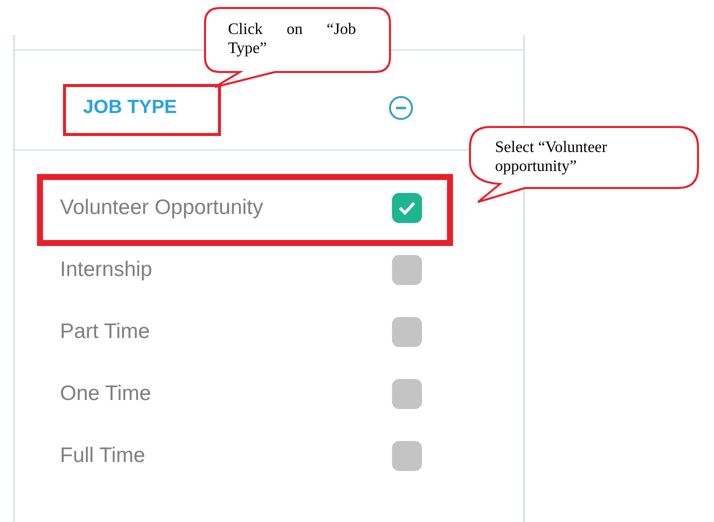 The width and height of the screenshot is (714, 522). What do you see at coordinates (103, 456) in the screenshot?
I see `option-label: Full Time` at bounding box center [103, 456].